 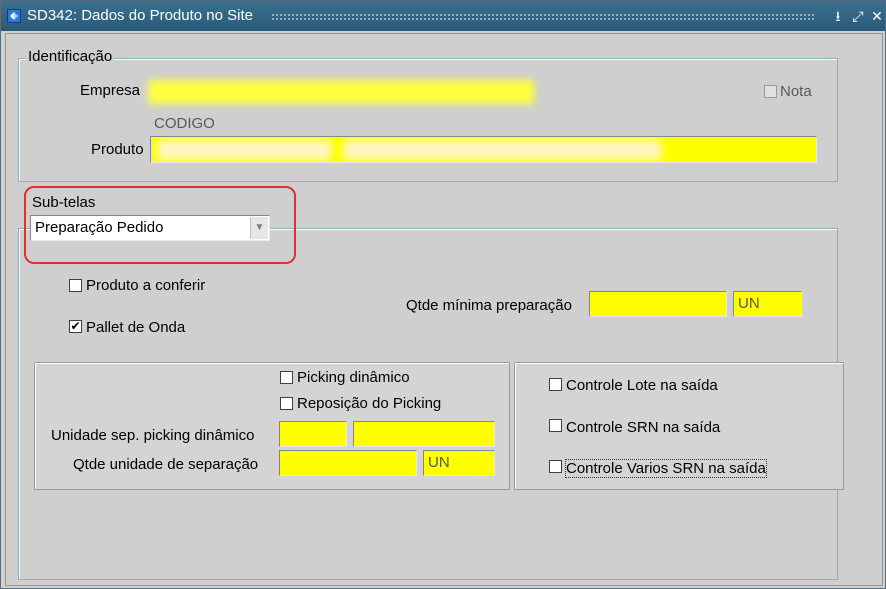 I want to click on codigo-label: CODIGO, so click(x=184, y=123).